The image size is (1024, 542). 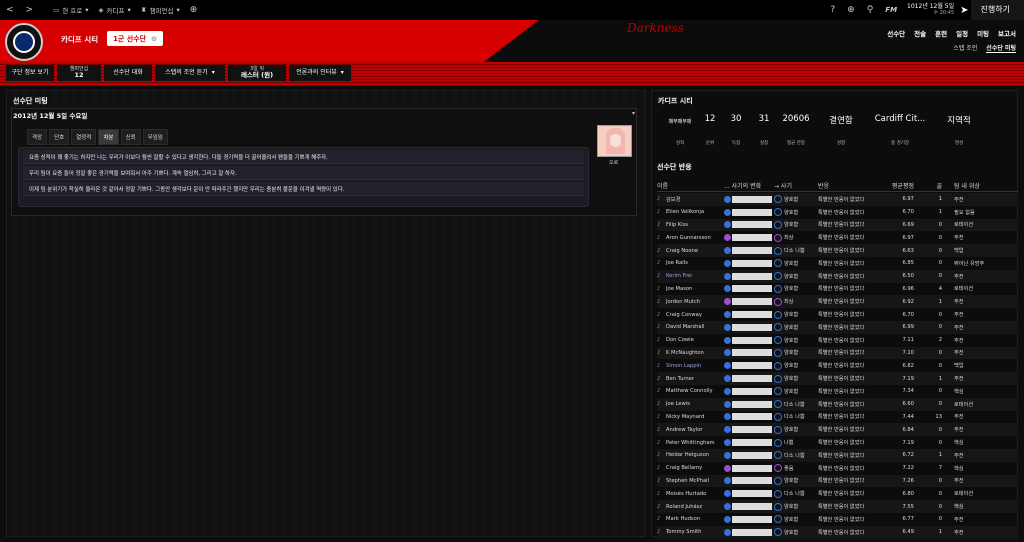 I want to click on player-name: Matthew Connolly, so click(x=695, y=391).